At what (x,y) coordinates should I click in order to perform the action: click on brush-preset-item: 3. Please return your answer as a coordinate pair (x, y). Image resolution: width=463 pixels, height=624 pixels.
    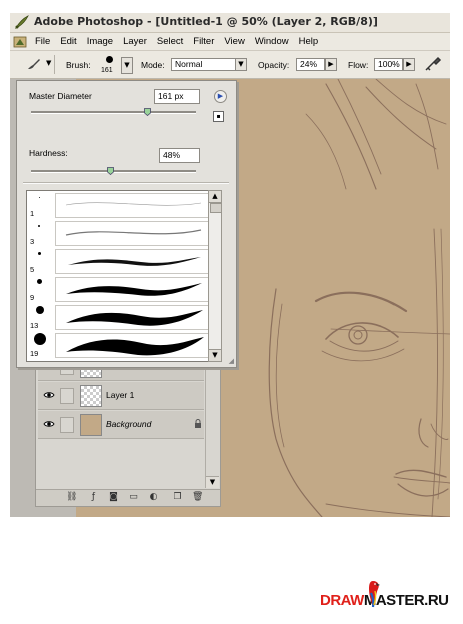
    Looking at the image, I should click on (117, 233).